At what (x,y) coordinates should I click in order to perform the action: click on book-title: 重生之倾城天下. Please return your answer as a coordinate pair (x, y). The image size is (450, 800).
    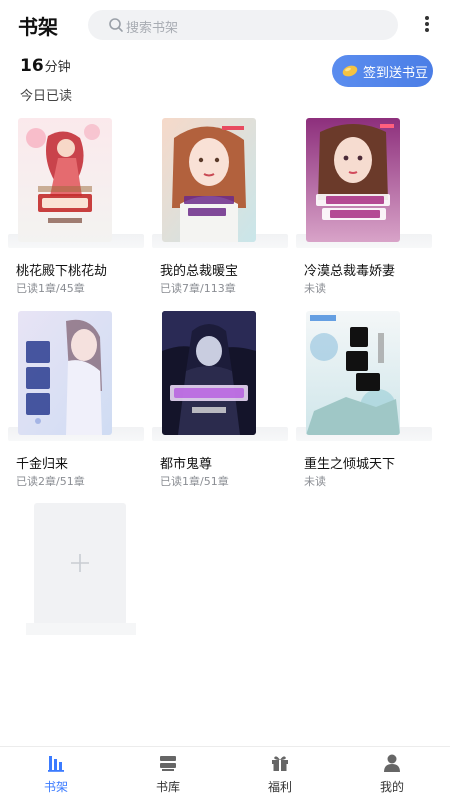
    Looking at the image, I should click on (350, 464).